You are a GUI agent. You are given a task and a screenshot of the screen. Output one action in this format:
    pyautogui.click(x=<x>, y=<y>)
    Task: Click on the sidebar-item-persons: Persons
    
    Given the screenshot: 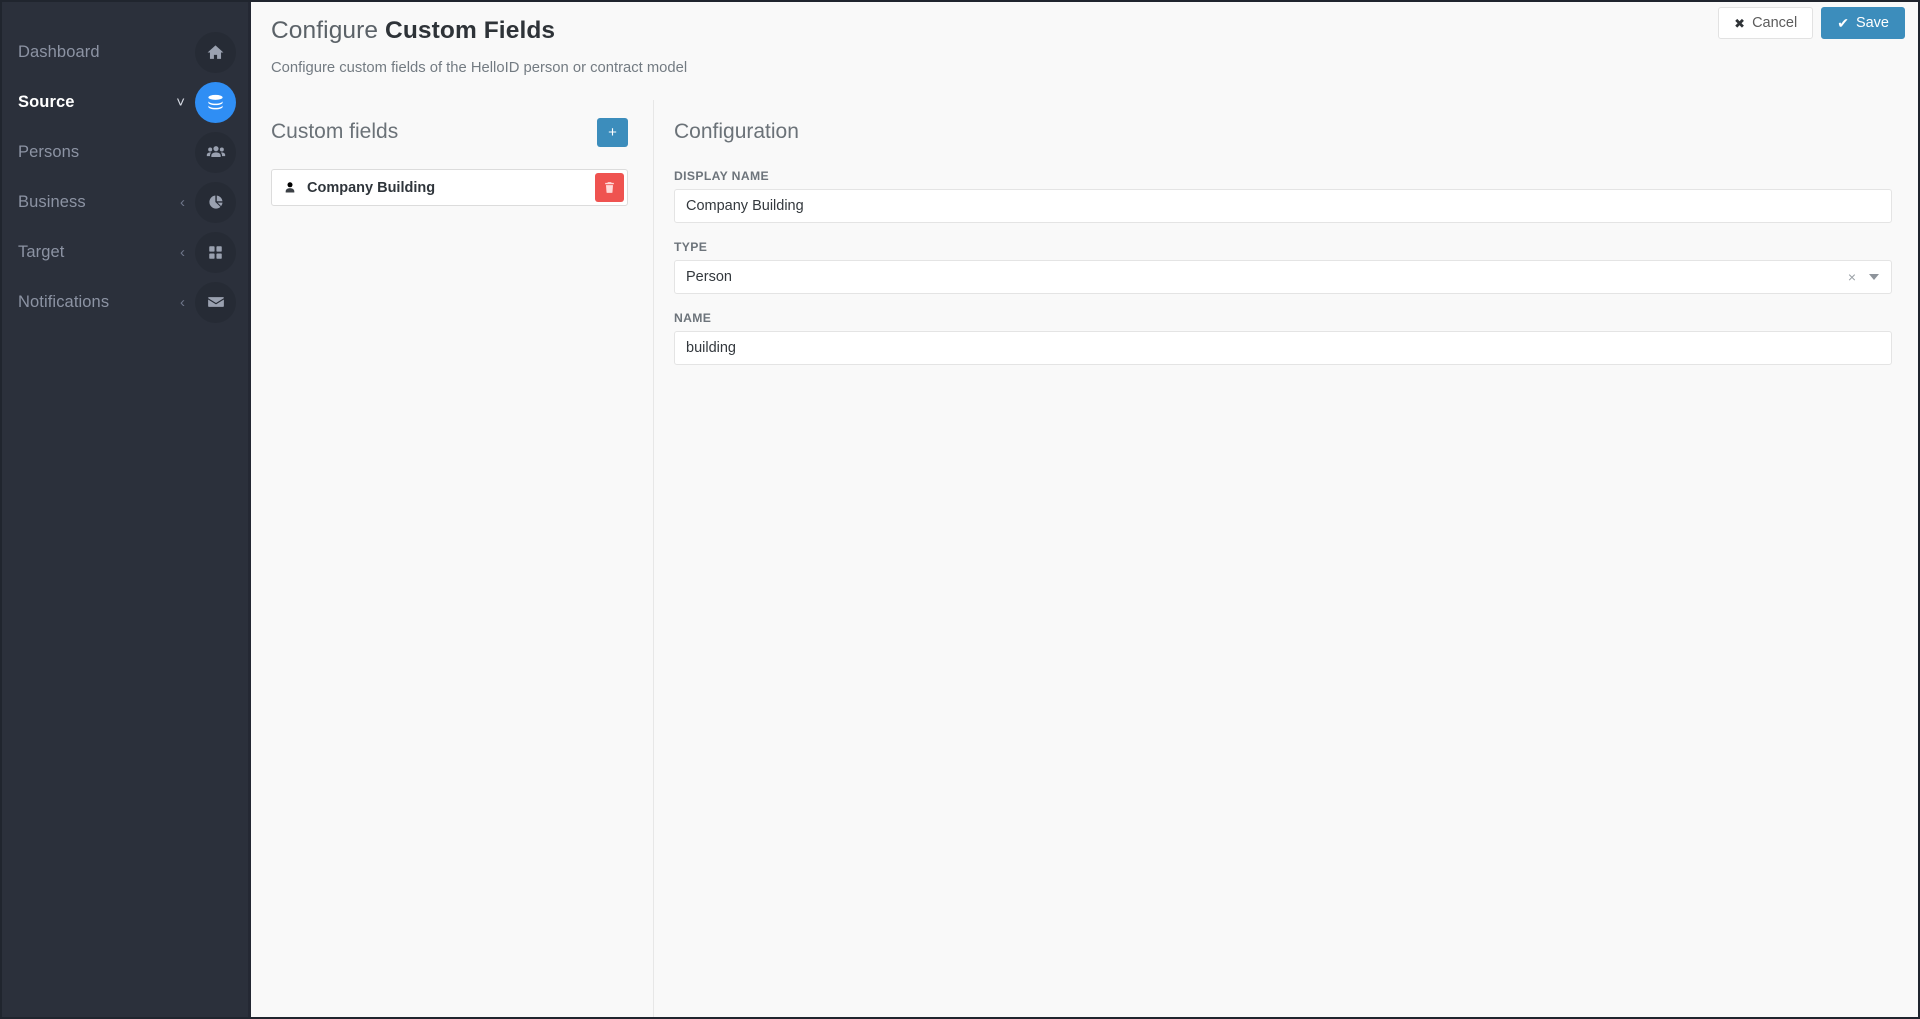 What is the action you would take?
    pyautogui.click(x=125, y=152)
    